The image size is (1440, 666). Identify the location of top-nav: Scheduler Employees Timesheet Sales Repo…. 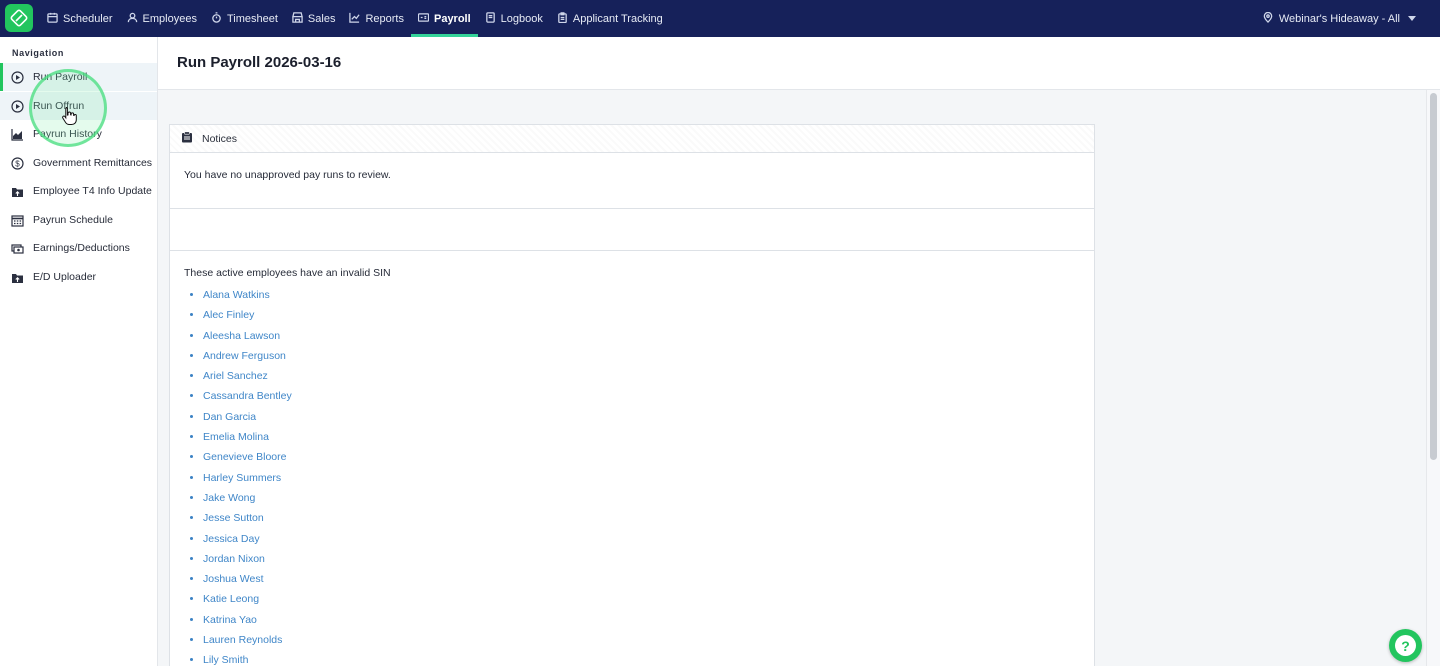
(355, 18).